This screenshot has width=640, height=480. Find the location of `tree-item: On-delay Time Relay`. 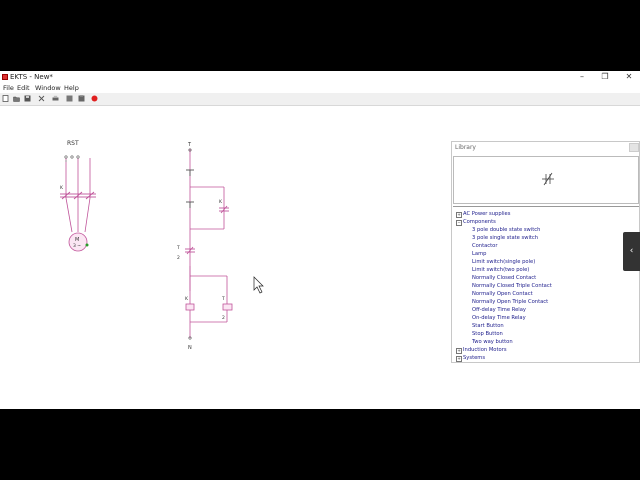

tree-item: On-delay Time Relay is located at coordinates (499, 318).